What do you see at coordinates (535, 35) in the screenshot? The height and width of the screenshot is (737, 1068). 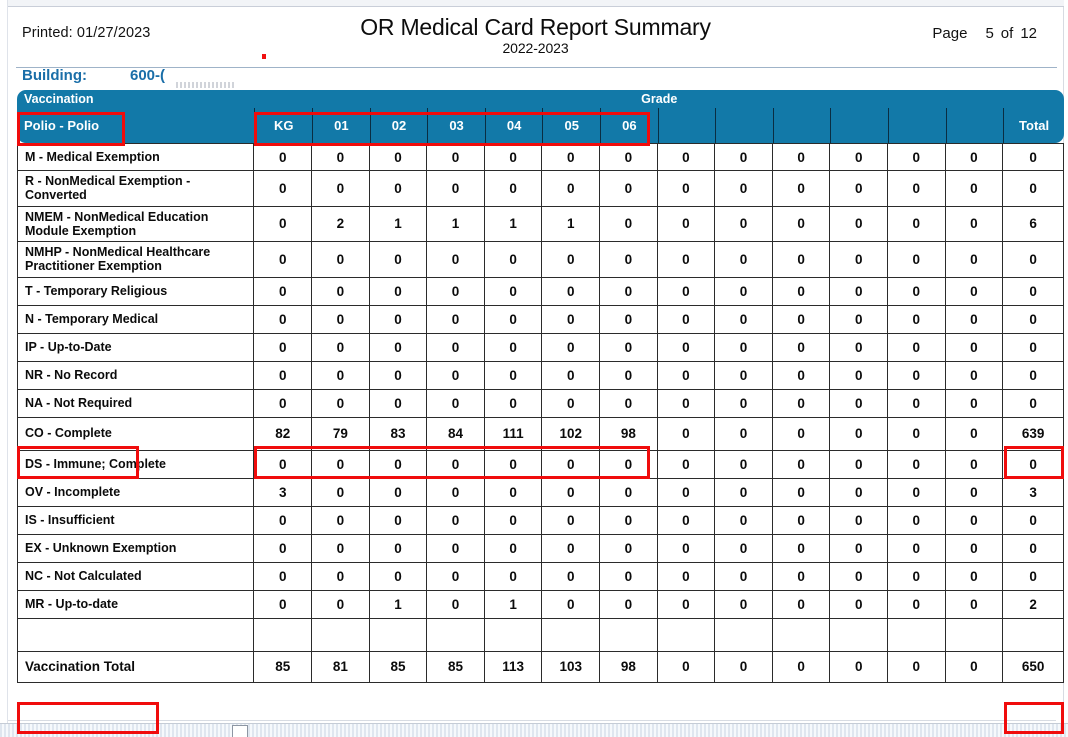 I see `report-title-block: OR Medical Card Report Summary 2022-2023` at bounding box center [535, 35].